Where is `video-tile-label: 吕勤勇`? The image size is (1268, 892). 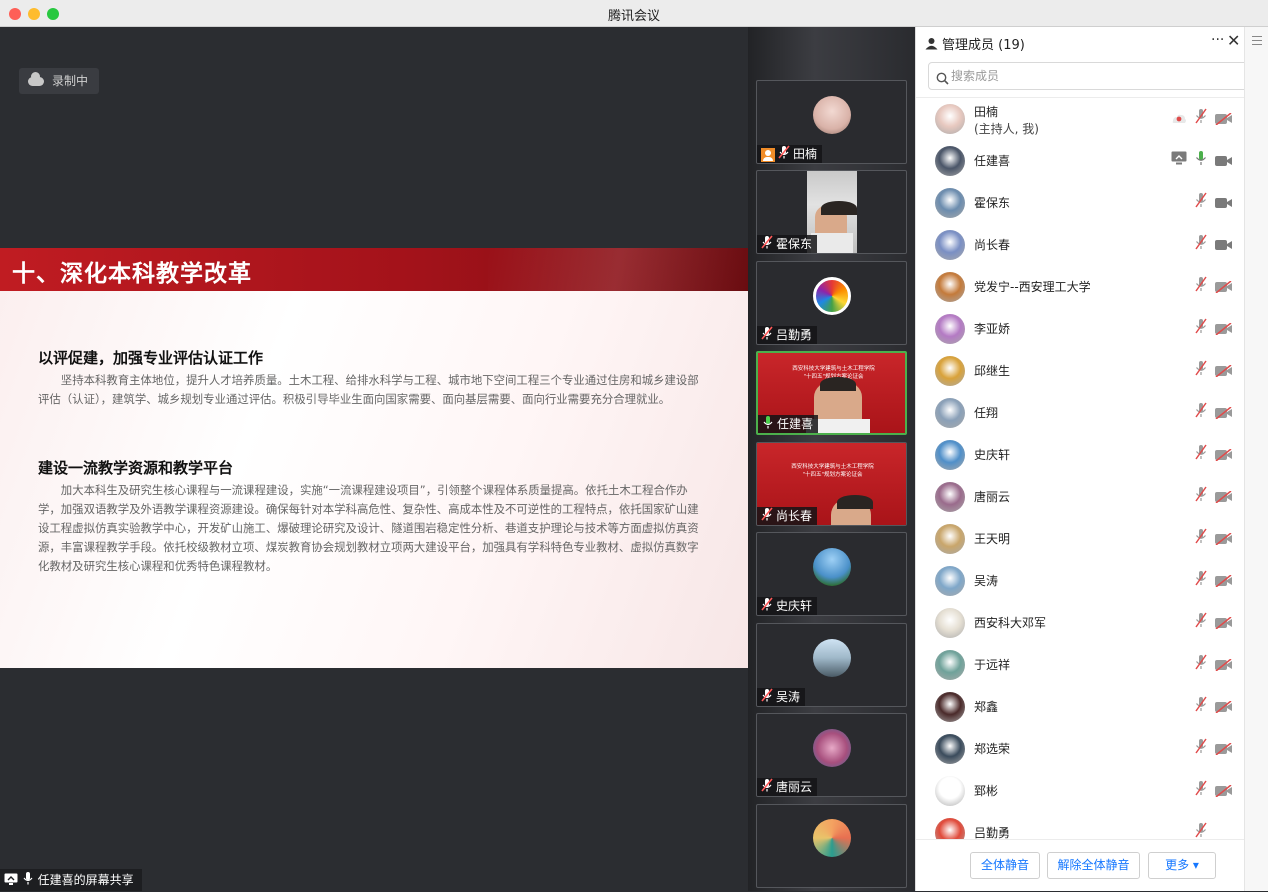 video-tile-label: 吕勤勇 is located at coordinates (787, 335).